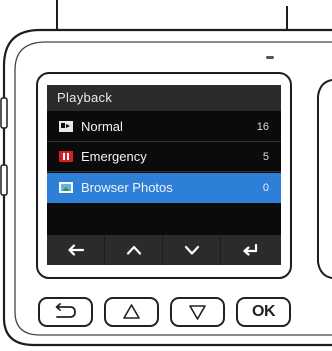  I want to click on softkey-bar, so click(164, 250).